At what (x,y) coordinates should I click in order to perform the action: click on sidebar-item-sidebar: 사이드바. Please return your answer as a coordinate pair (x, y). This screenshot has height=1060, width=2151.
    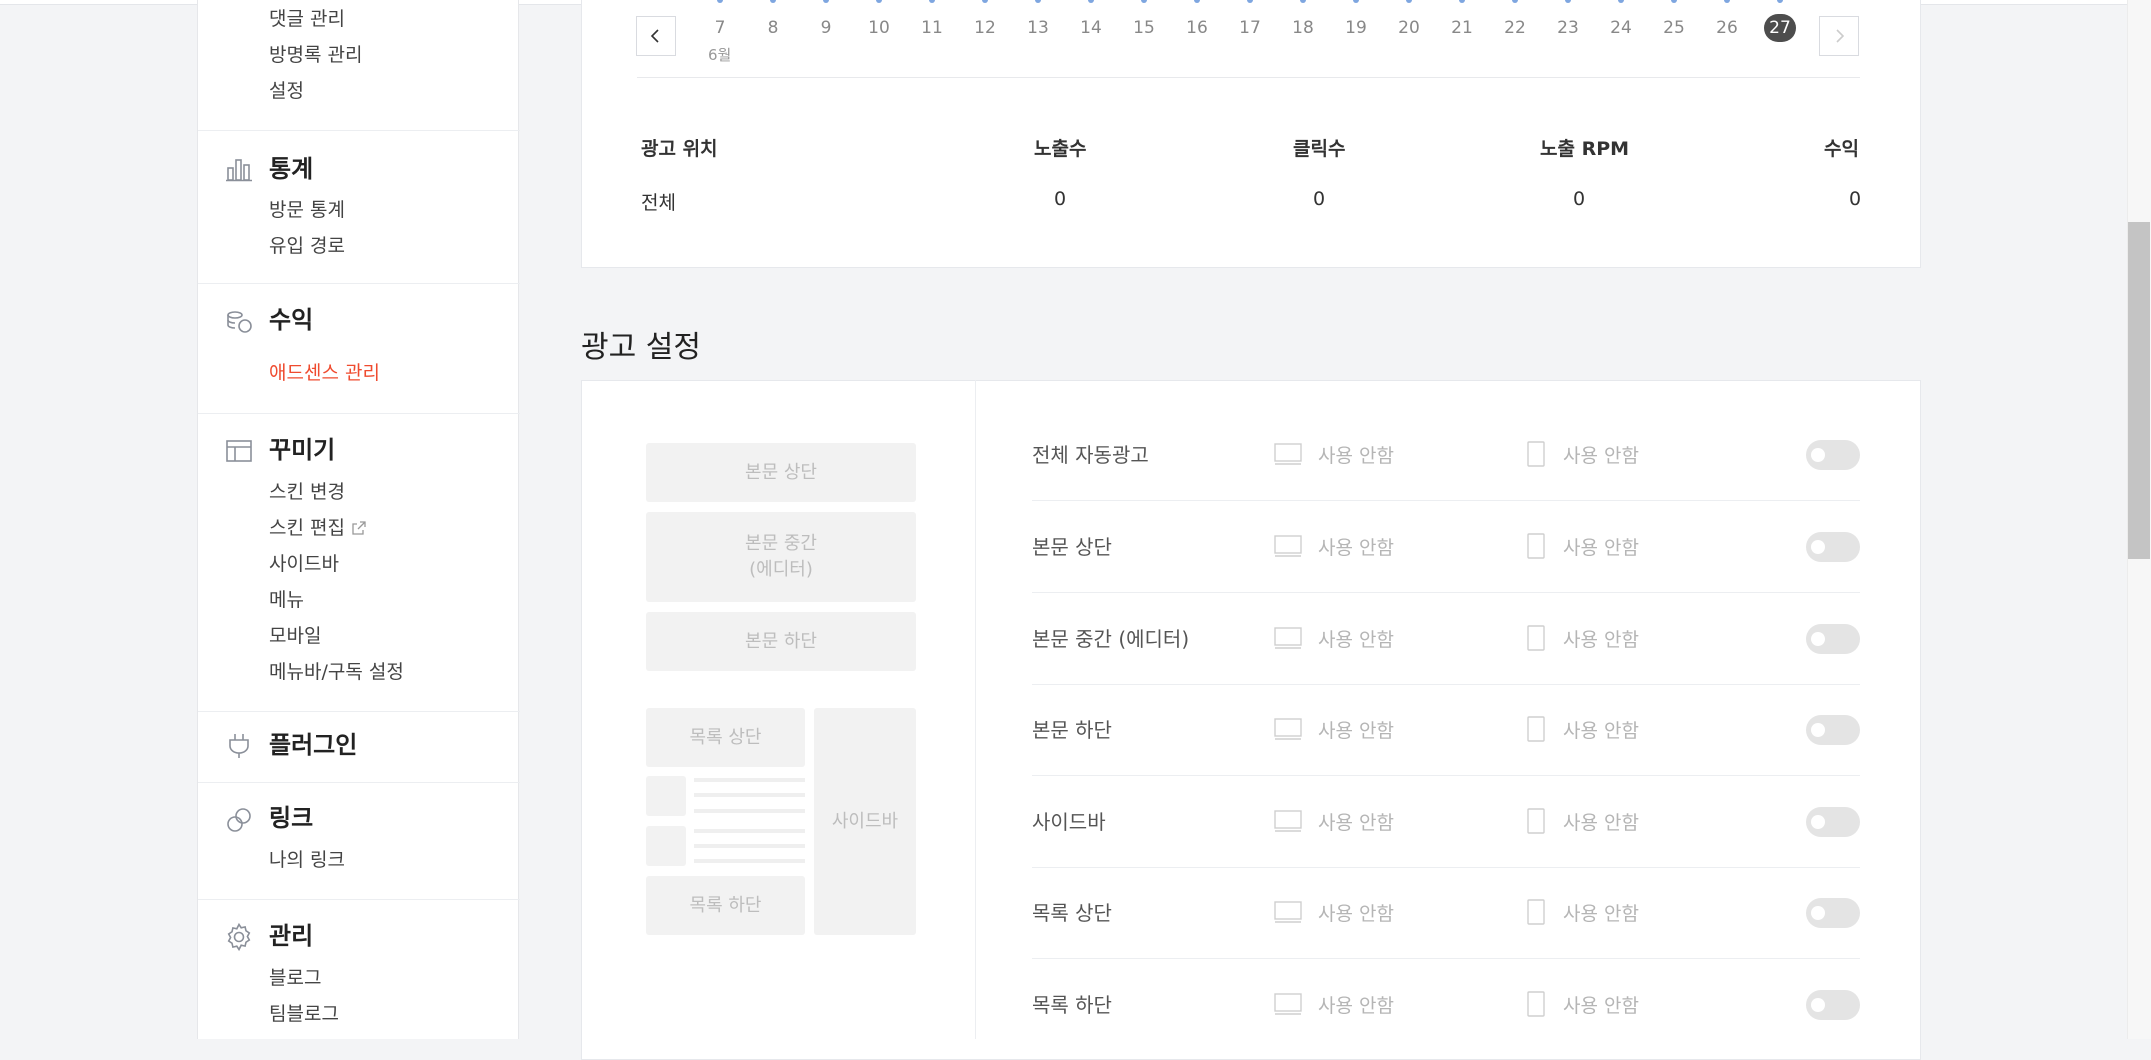
    Looking at the image, I should click on (304, 564).